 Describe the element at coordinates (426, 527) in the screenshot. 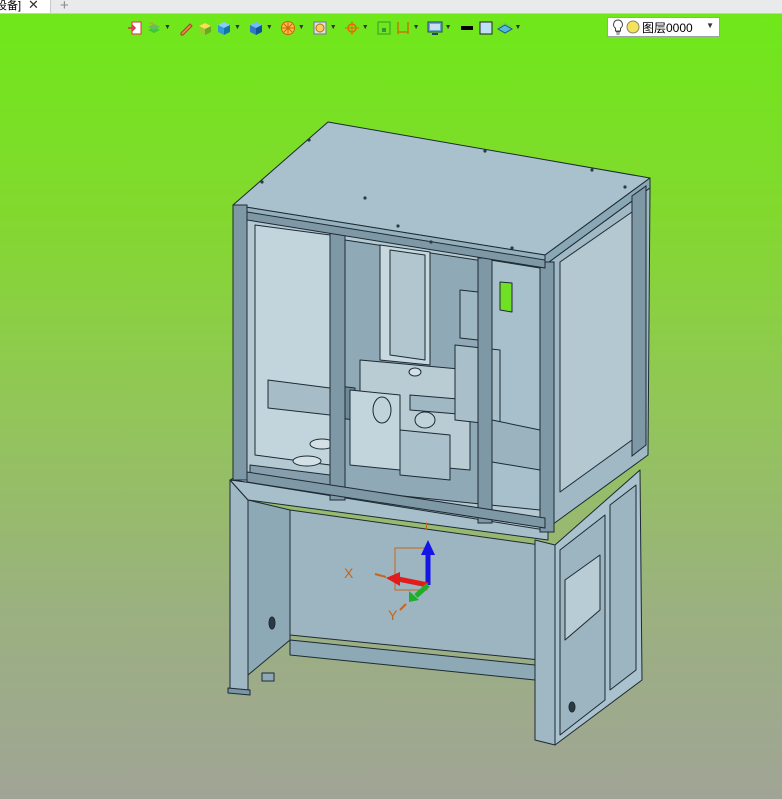

I see `z-axis-label: I` at that location.